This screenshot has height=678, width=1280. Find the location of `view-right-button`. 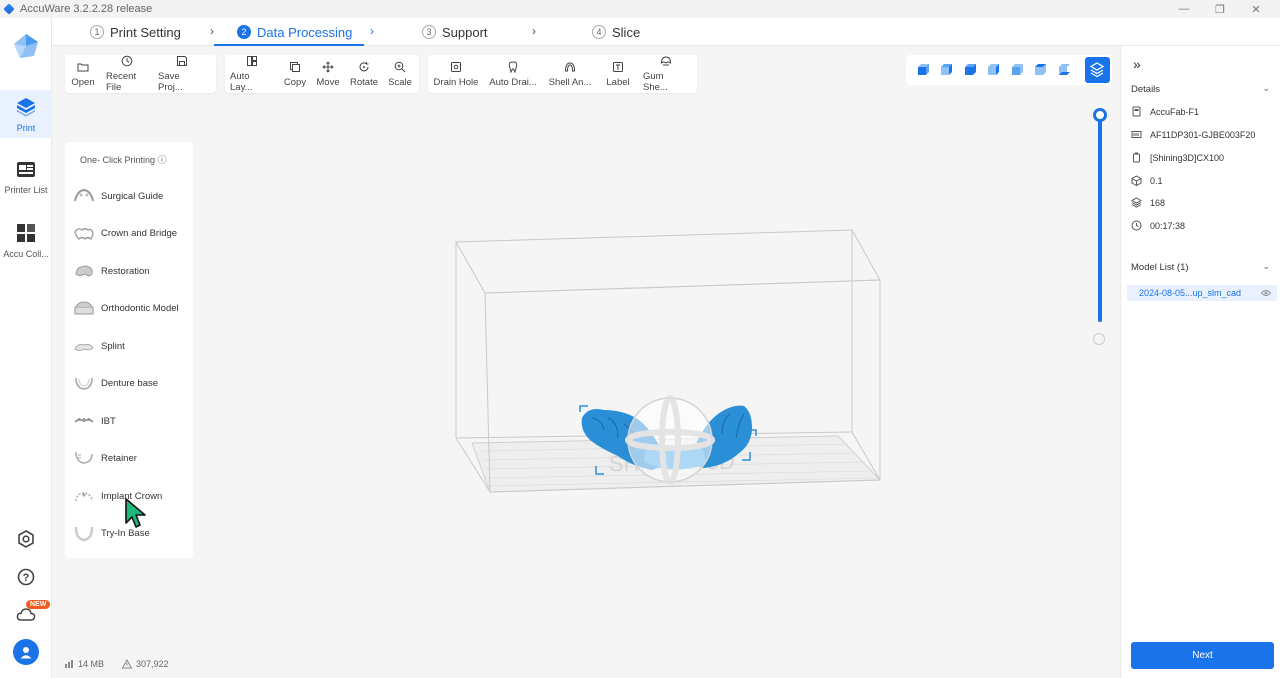

view-right-button is located at coordinates (994, 70).